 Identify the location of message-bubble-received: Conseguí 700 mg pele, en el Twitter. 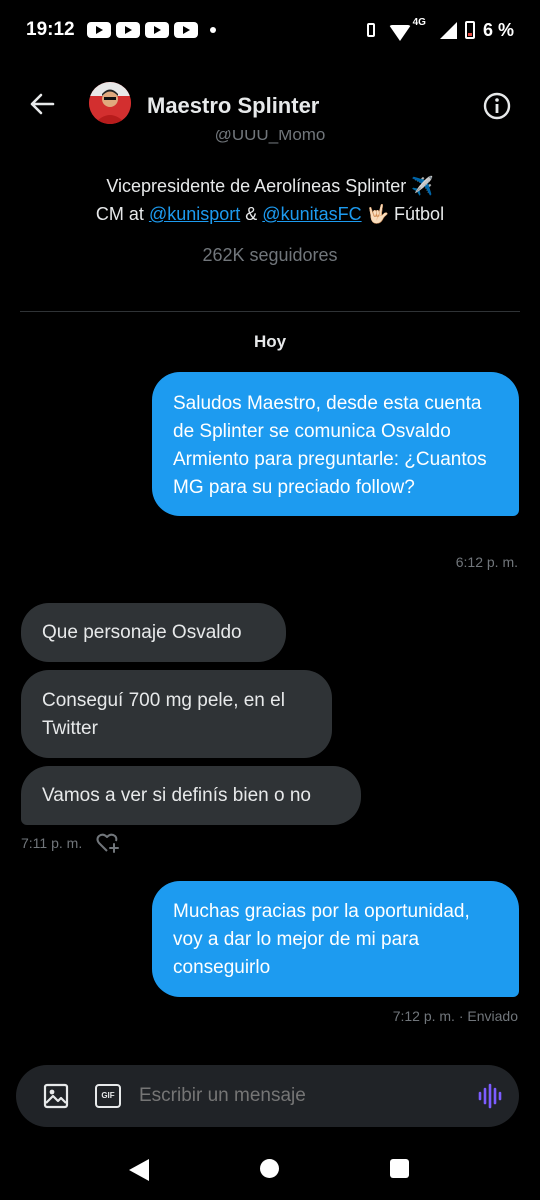
(176, 714).